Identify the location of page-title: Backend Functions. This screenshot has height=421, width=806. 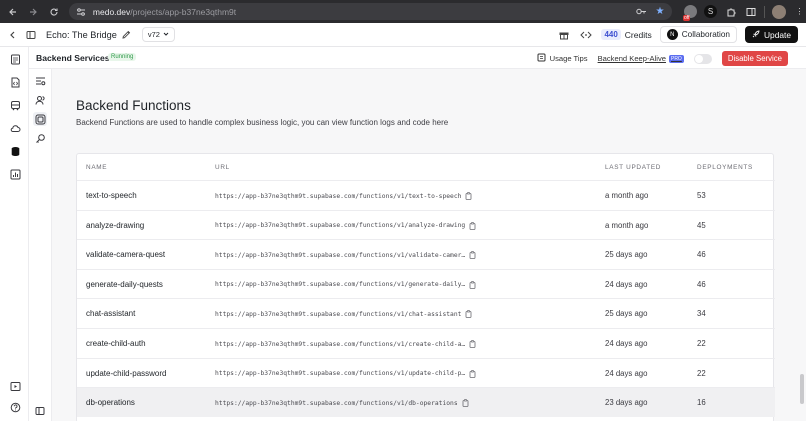
(133, 105).